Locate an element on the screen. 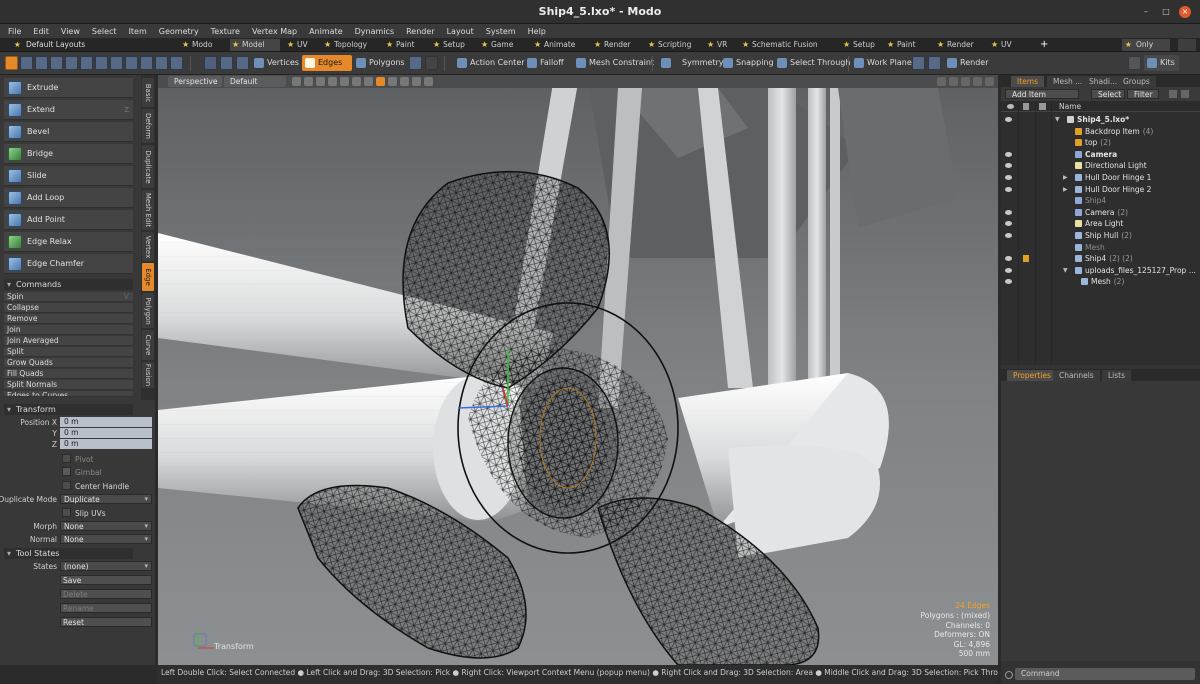  layout-tab-vr: ★ VR is located at coordinates (720, 45).